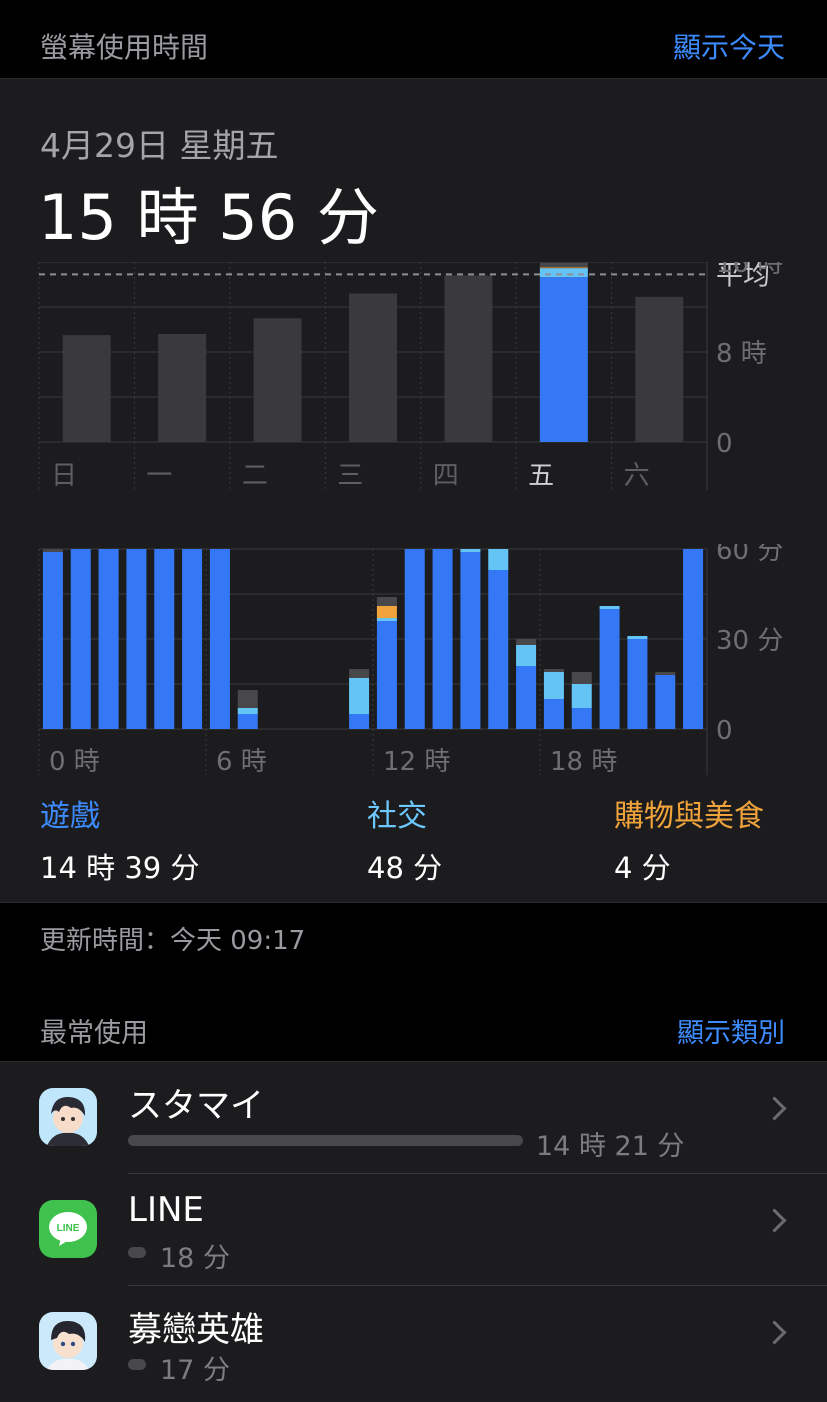 This screenshot has width=827, height=1402. Describe the element at coordinates (397, 816) in the screenshot. I see `category-social-name: 社交` at that location.